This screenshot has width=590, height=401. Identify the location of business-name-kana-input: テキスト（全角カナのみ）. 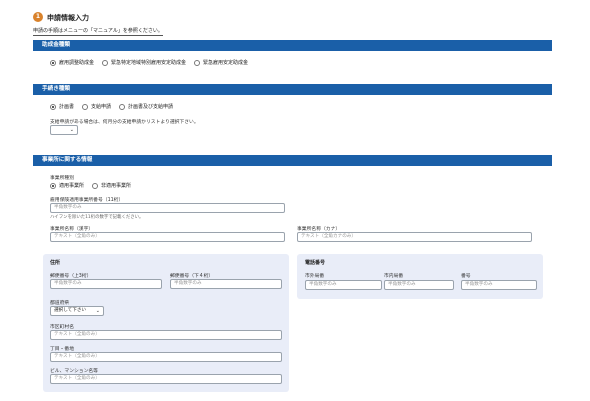
(414, 237).